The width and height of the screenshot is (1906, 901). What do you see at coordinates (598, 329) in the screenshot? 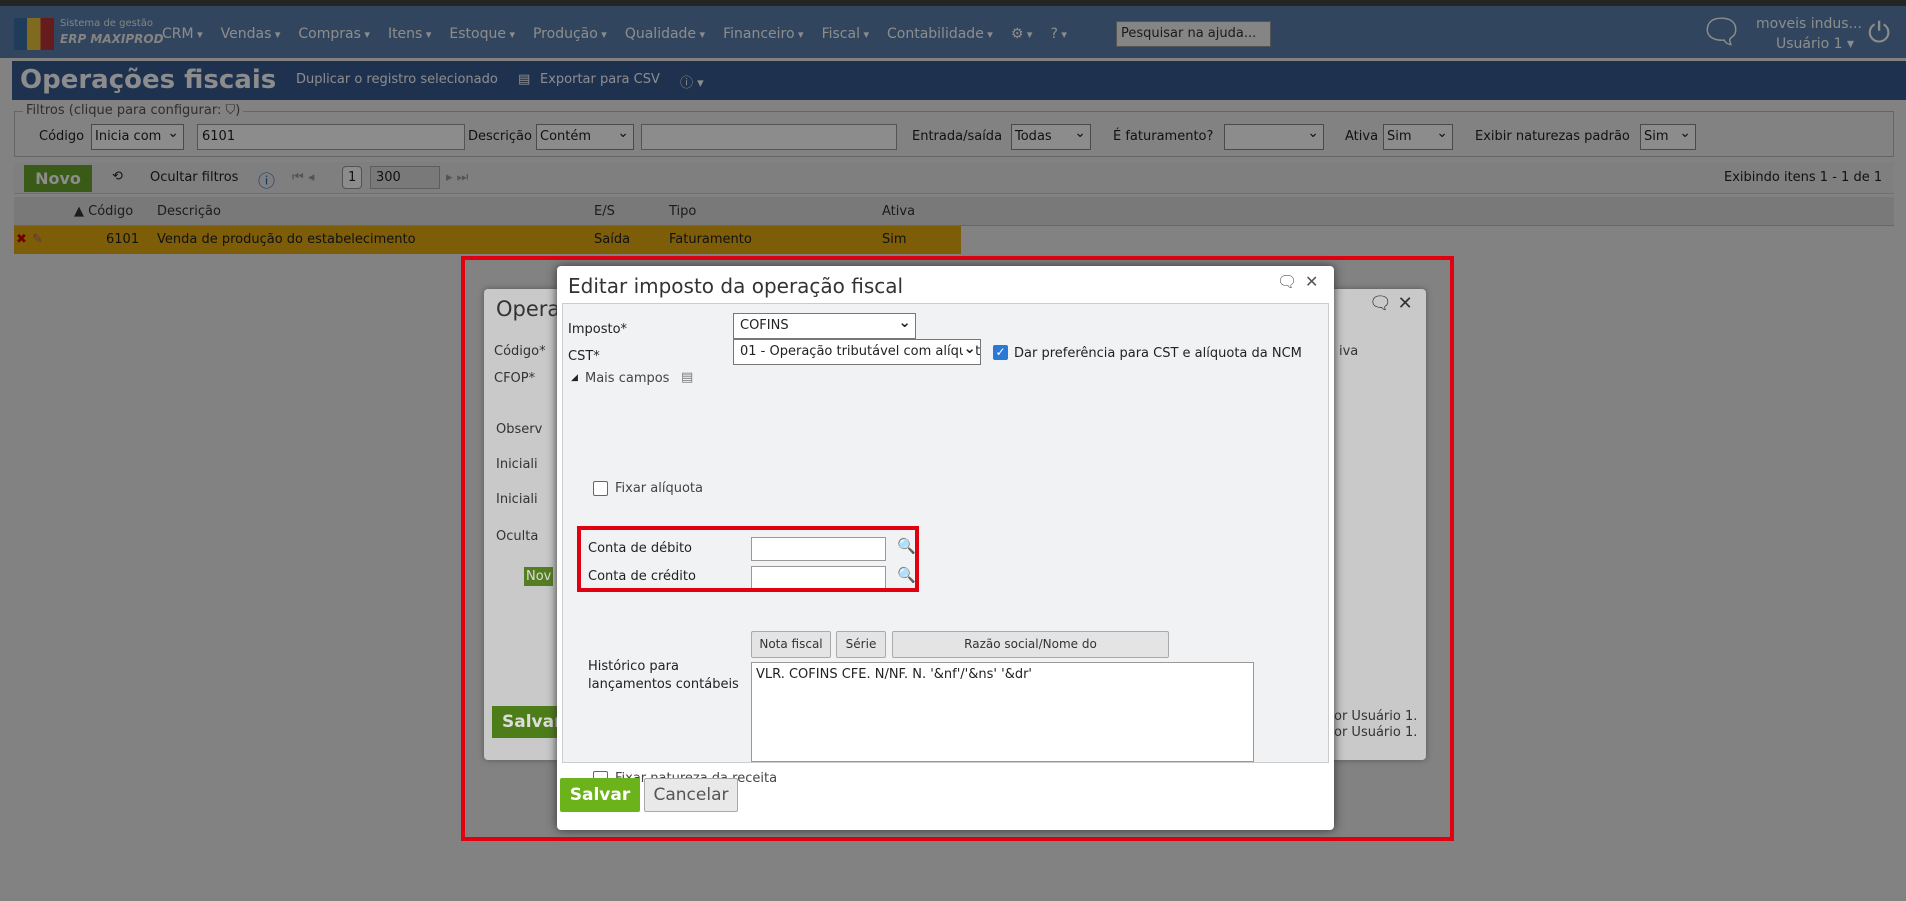
I see `imposto-label: Imposto*` at bounding box center [598, 329].